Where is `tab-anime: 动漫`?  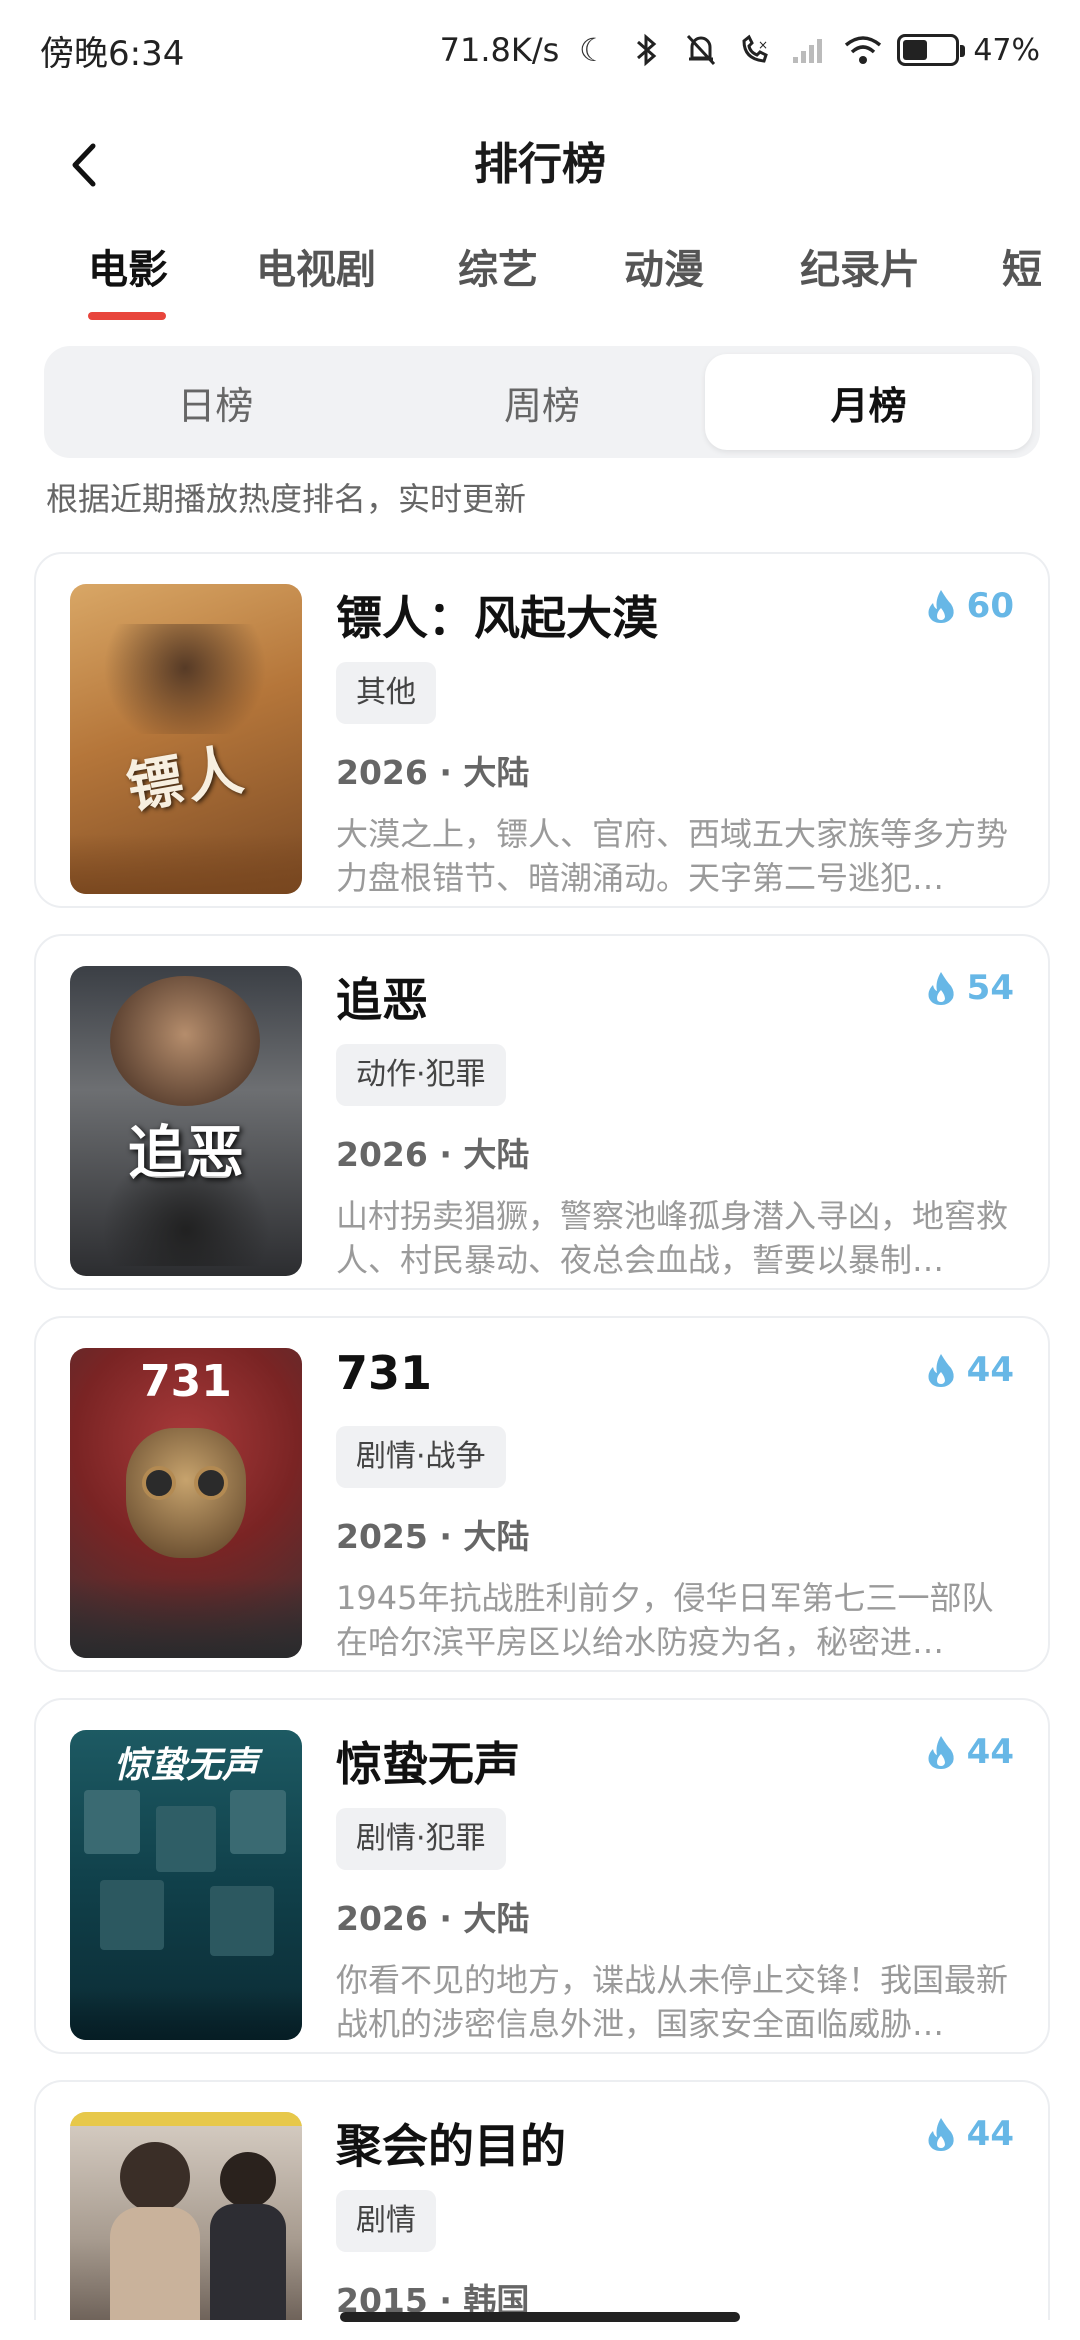
tab-anime: 动漫 is located at coordinates (664, 270).